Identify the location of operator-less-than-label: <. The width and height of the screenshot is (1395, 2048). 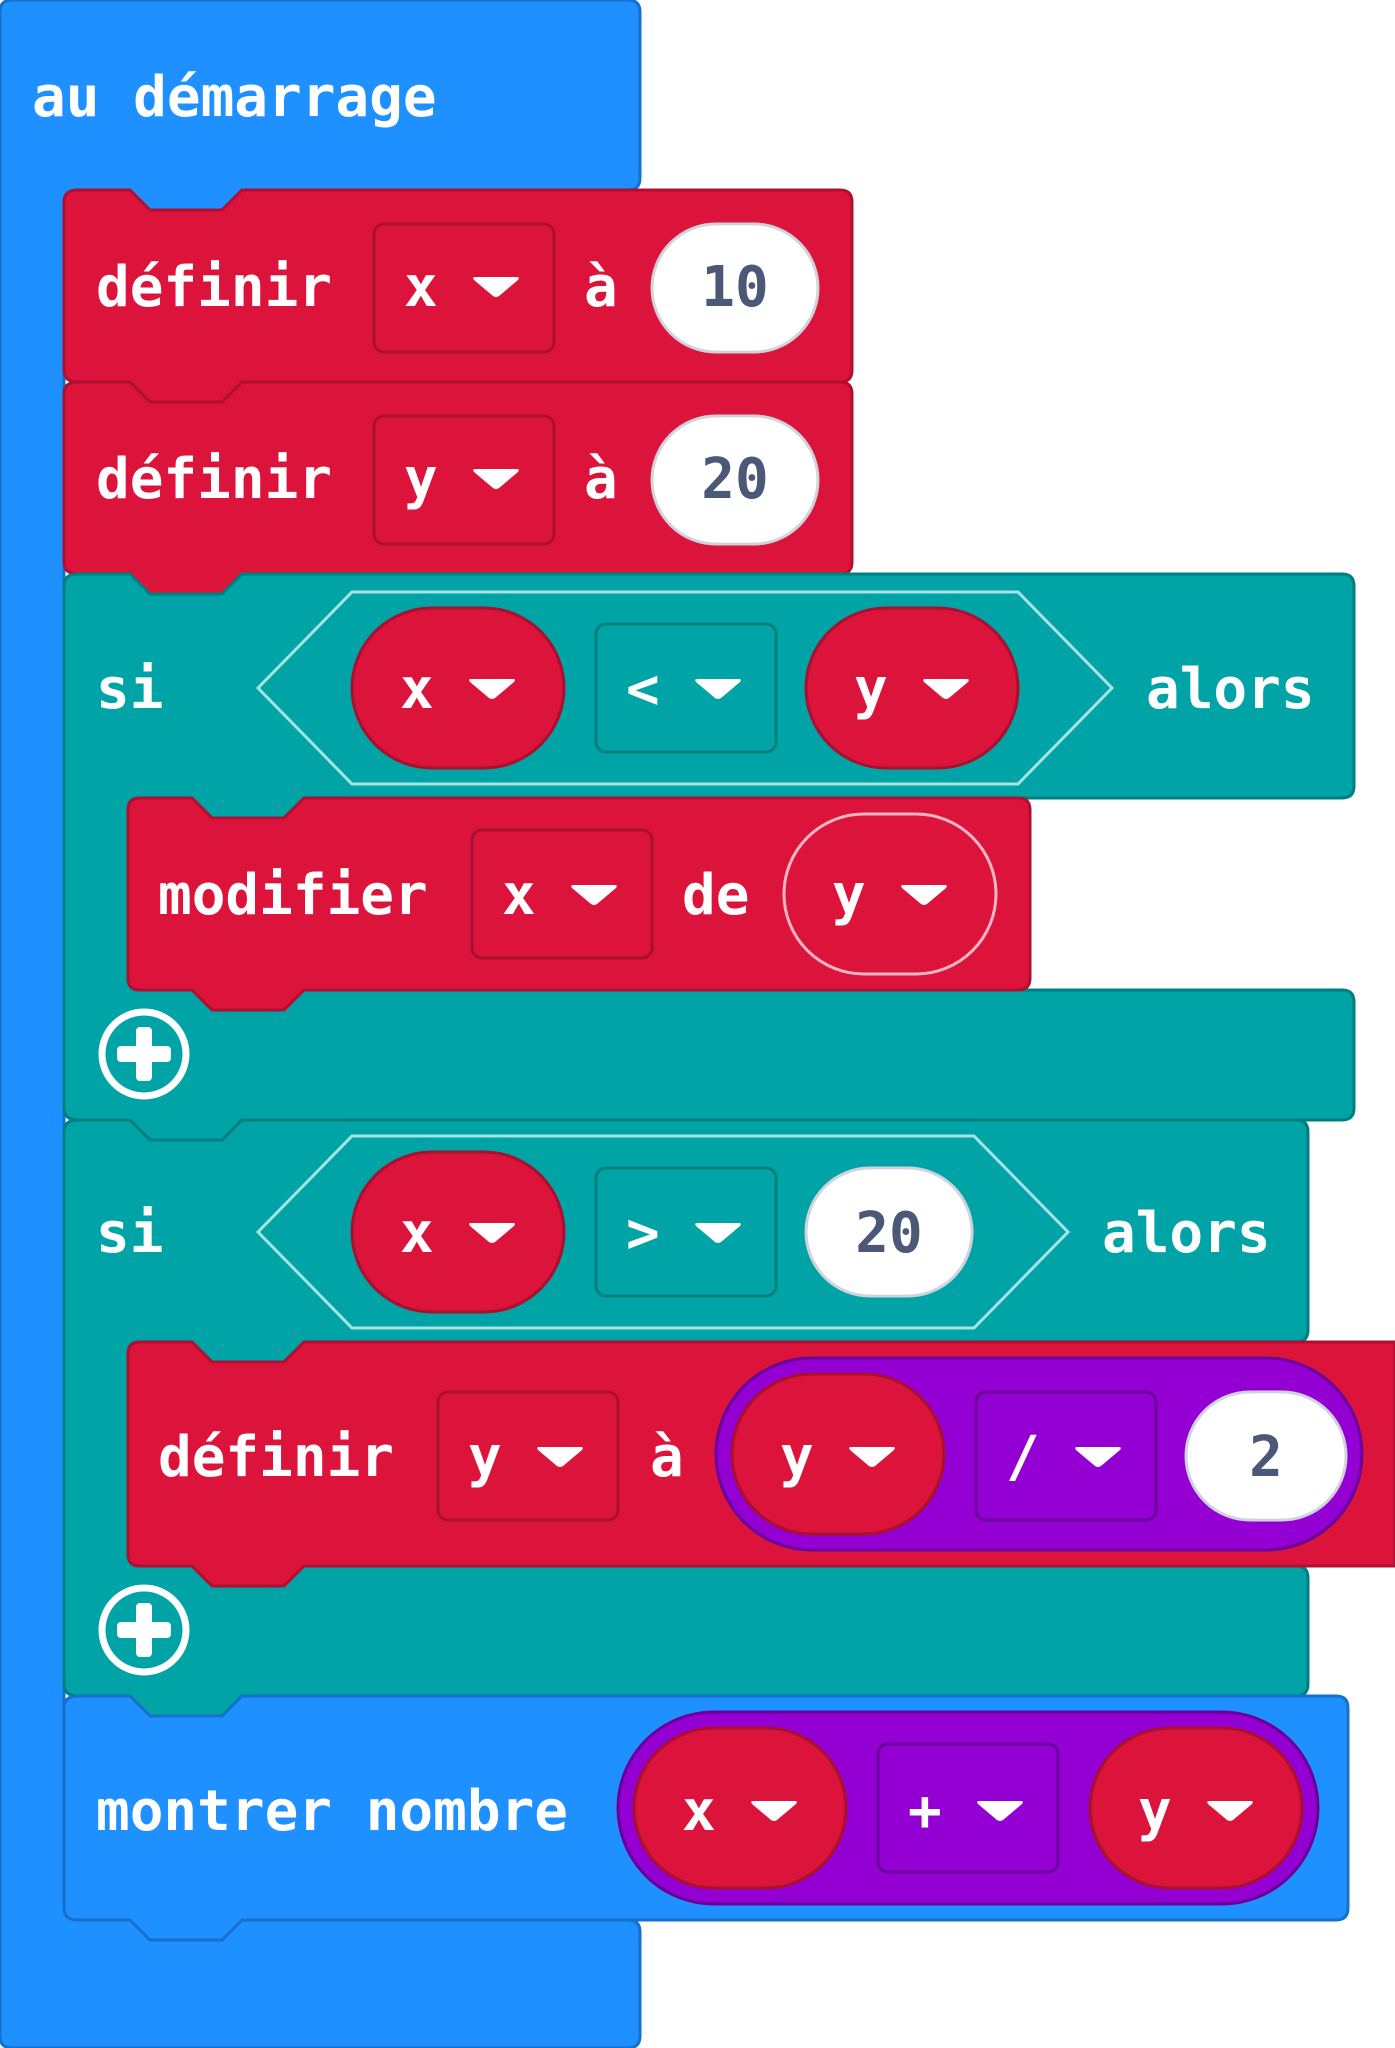
(643, 689).